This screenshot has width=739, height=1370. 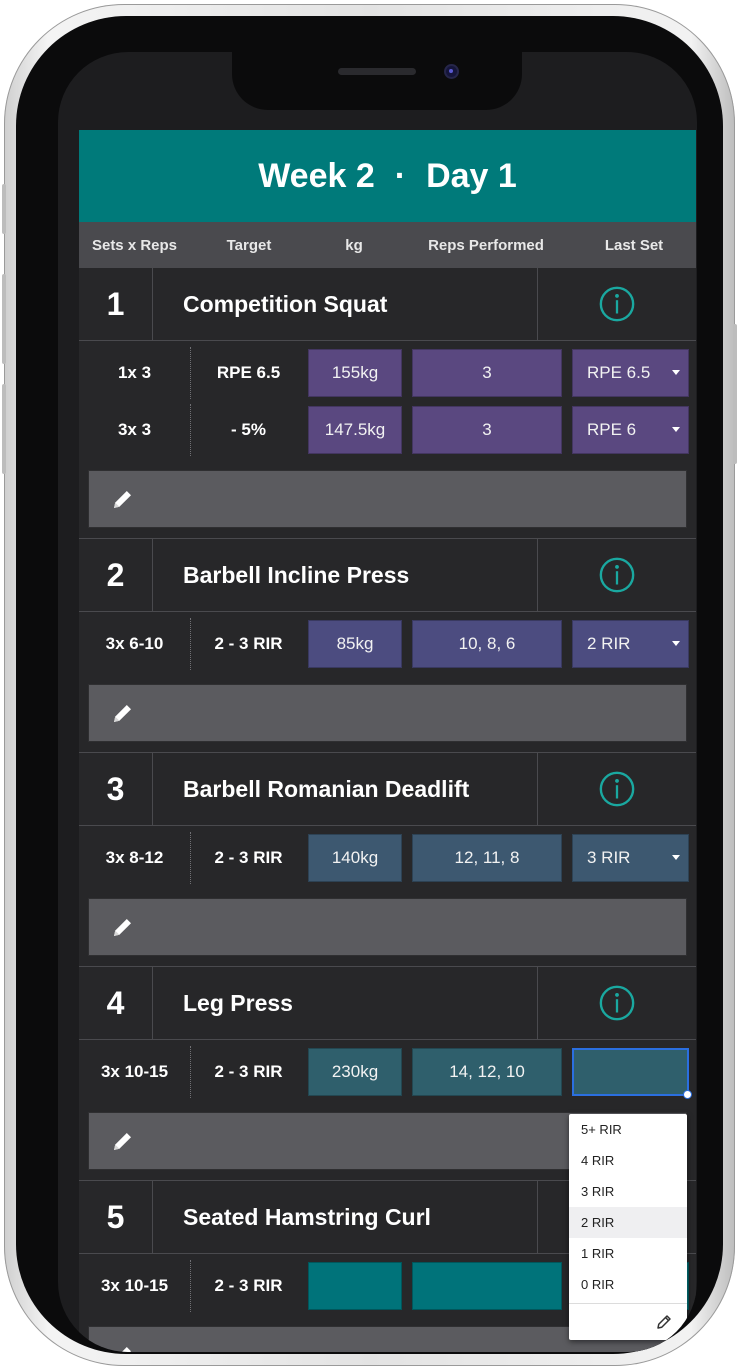 What do you see at coordinates (4, 429) in the screenshot?
I see `volume-down-button` at bounding box center [4, 429].